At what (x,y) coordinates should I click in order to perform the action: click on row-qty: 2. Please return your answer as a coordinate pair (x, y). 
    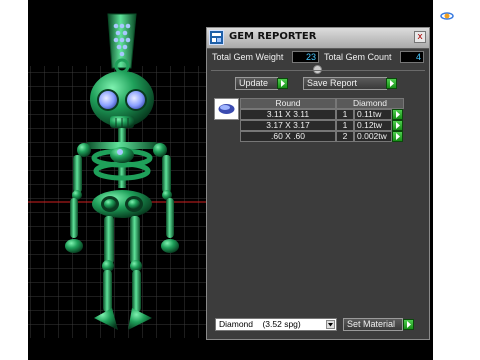
    Looking at the image, I should click on (345, 136).